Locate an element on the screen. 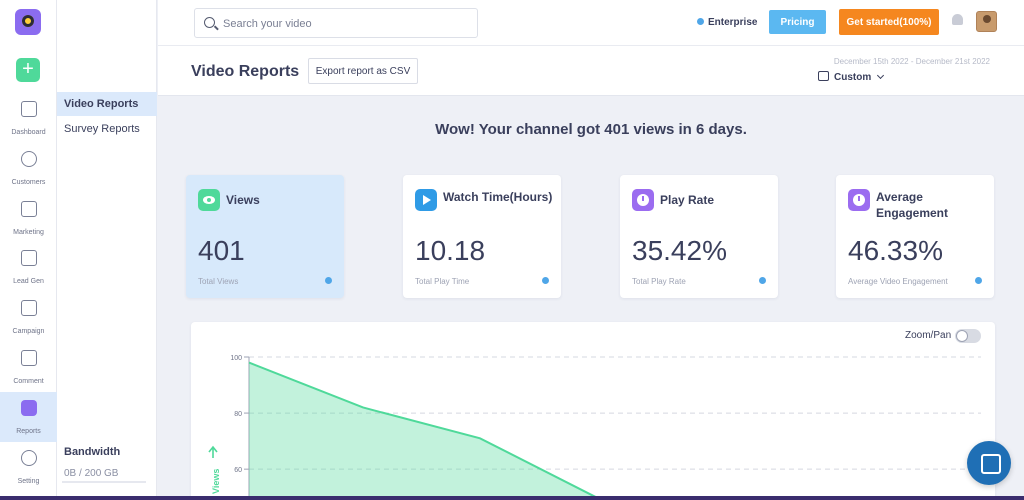 This screenshot has height=500, width=1024. plan-label: Enterprise is located at coordinates (733, 22).